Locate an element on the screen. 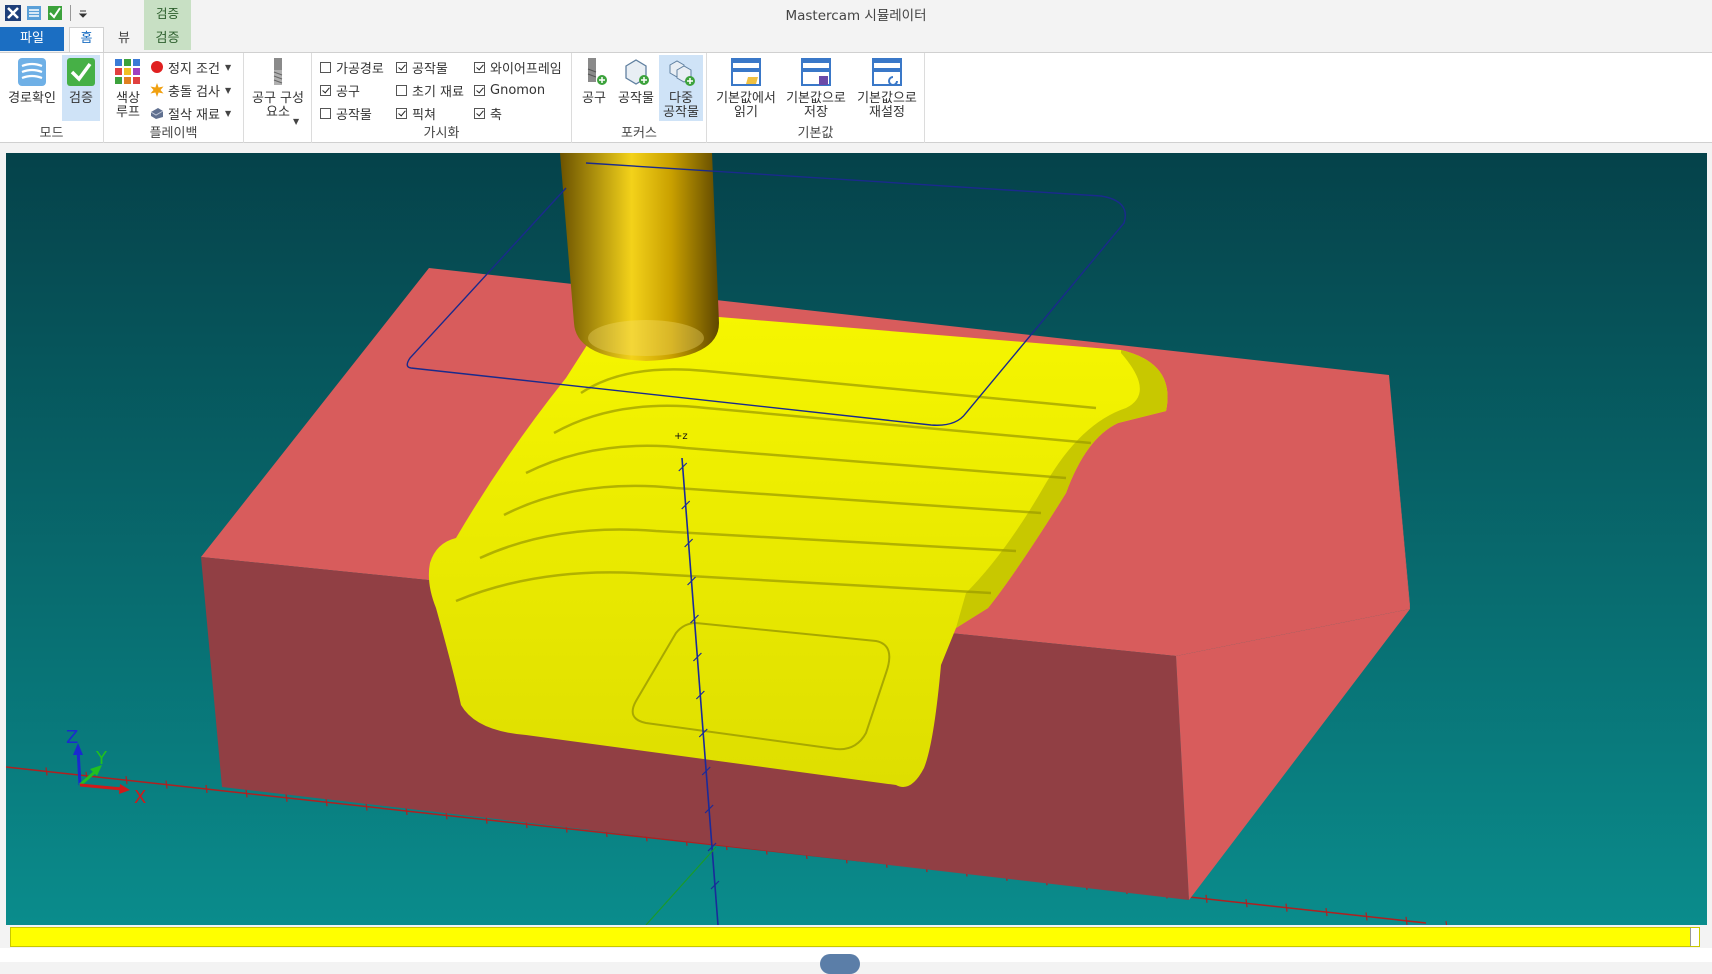 The width and height of the screenshot is (1712, 974). gnomon-y-label: Y is located at coordinates (101, 758).